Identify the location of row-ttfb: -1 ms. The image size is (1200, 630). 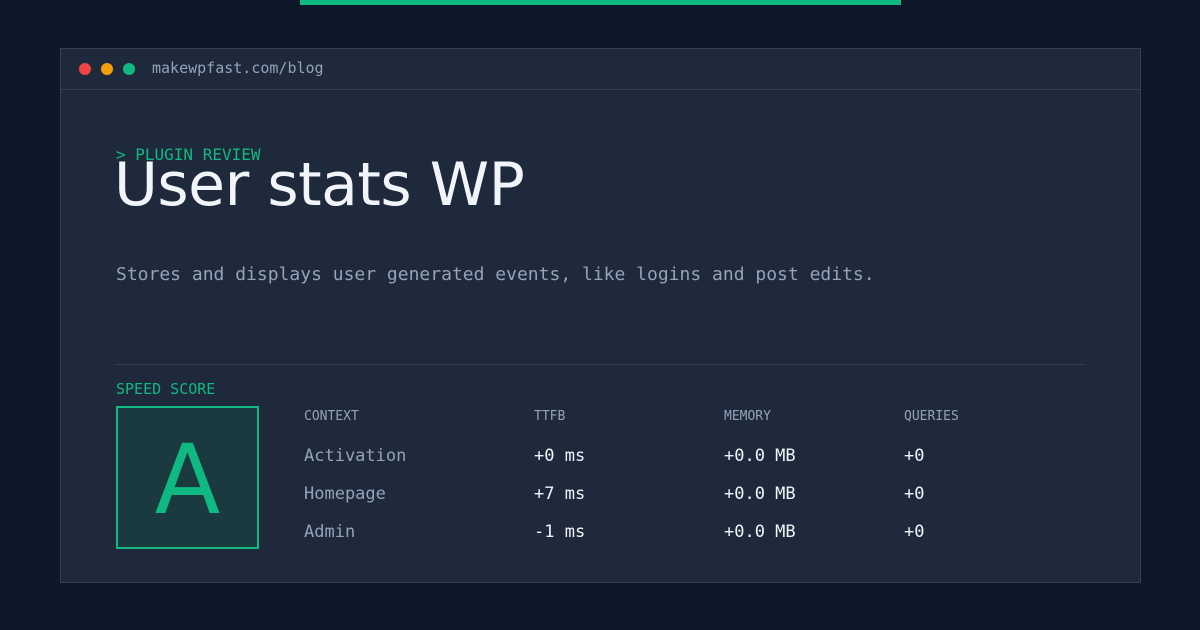
(560, 532).